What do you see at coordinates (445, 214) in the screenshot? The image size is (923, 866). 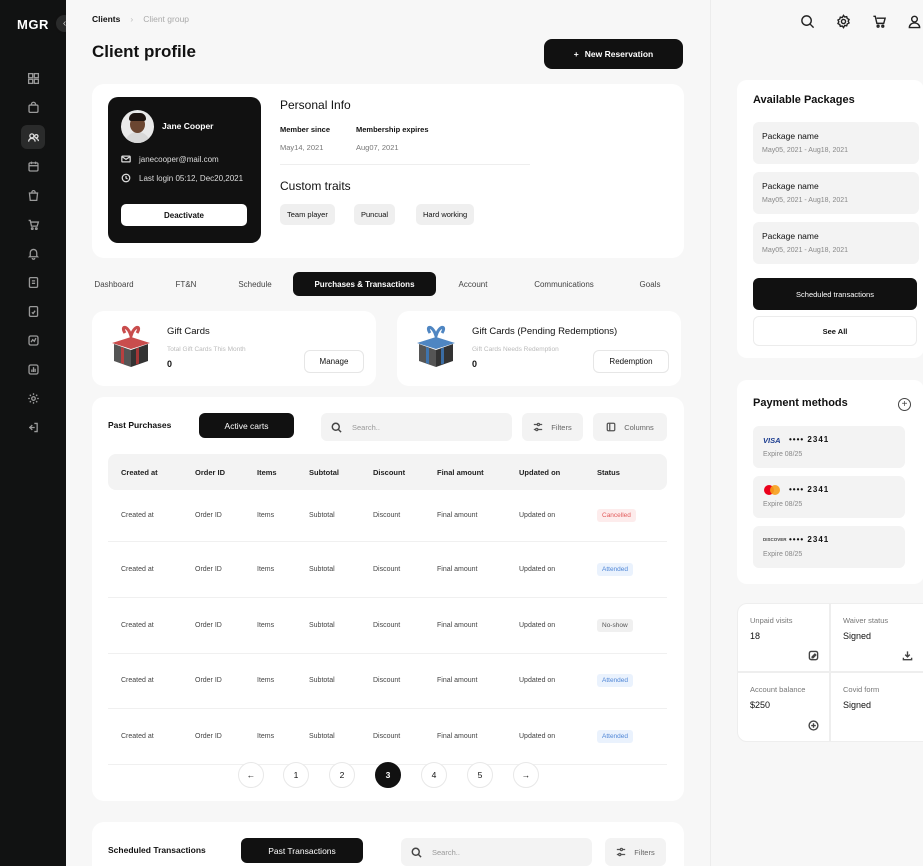 I see `trait-chip: Hard working` at bounding box center [445, 214].